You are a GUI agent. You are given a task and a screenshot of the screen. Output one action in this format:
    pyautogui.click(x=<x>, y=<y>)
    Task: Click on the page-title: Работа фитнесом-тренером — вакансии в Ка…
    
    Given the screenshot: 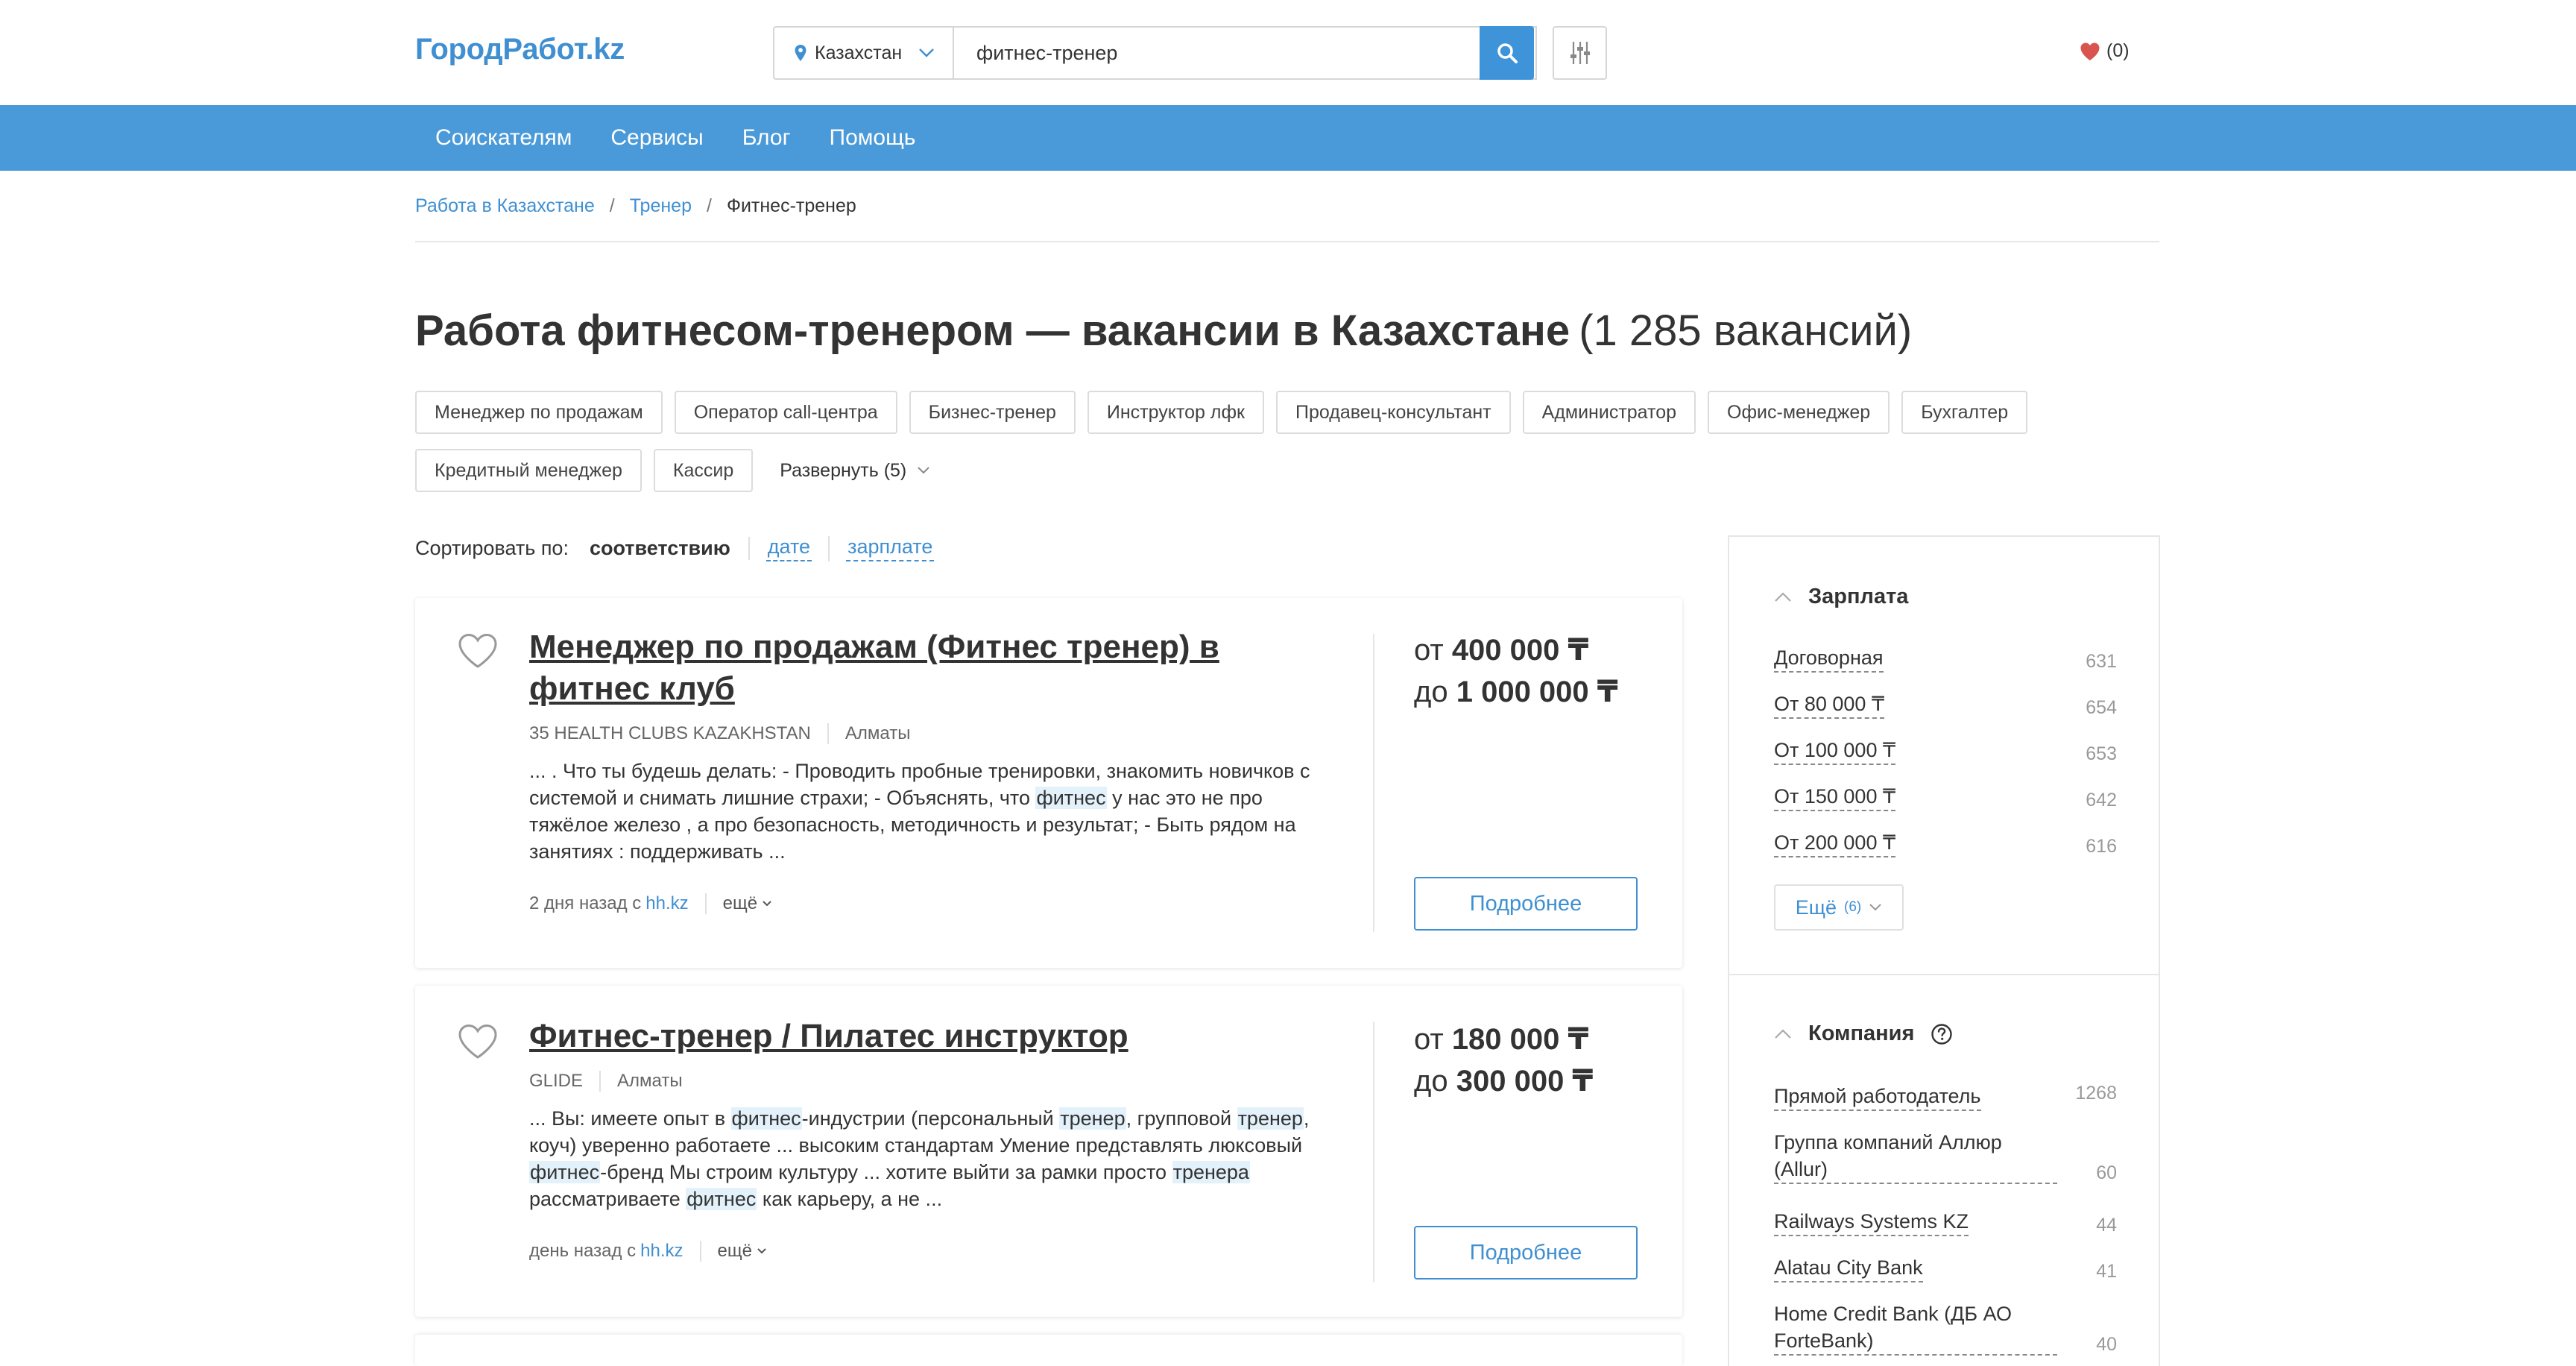 What is the action you would take?
    pyautogui.click(x=1164, y=331)
    